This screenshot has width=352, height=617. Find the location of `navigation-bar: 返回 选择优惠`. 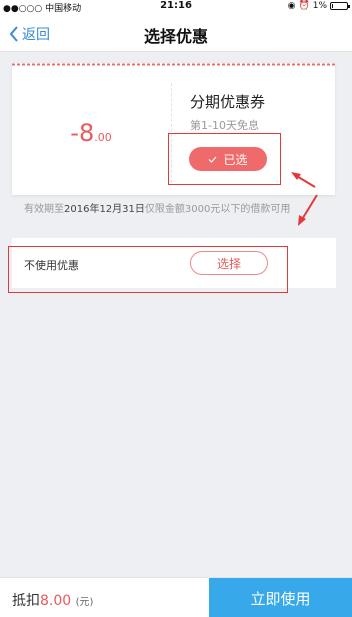

navigation-bar: 返回 选择优惠 is located at coordinates (176, 33).